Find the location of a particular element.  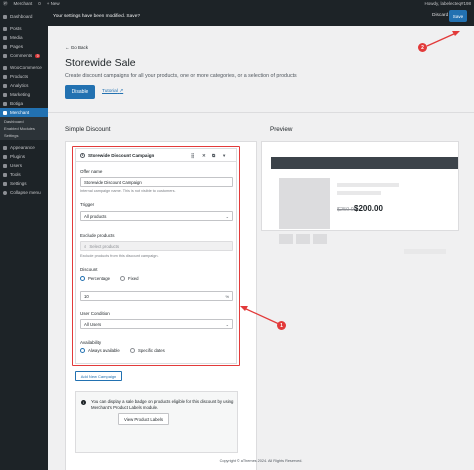

sidebar-item-users: Users is located at coordinates (24, 165).